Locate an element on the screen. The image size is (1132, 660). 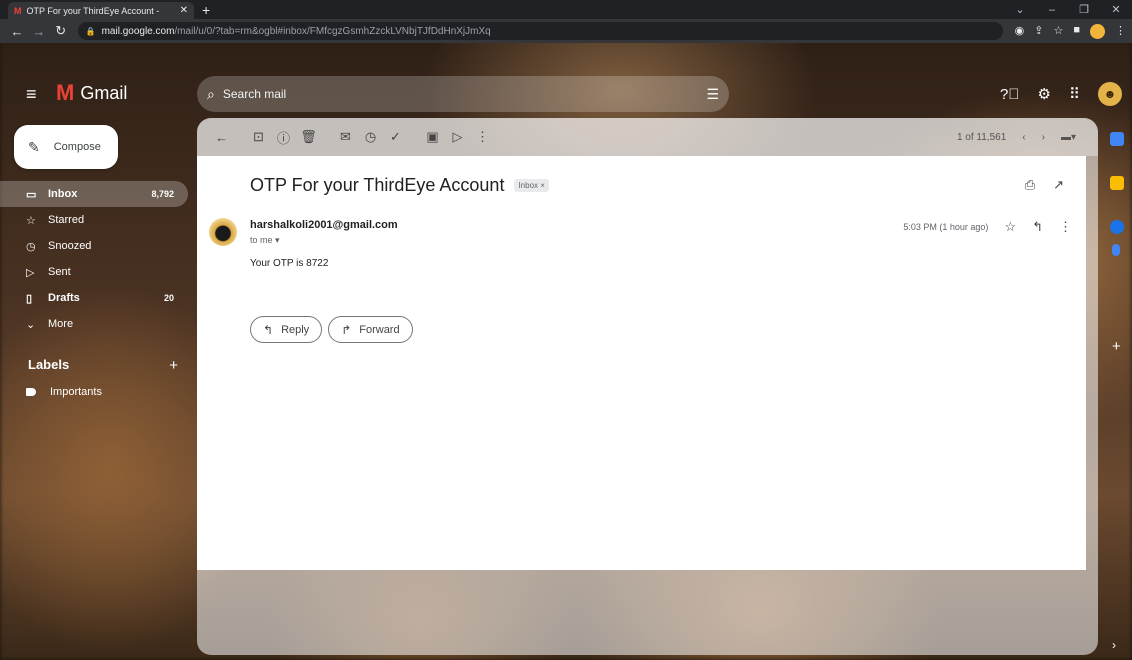
archive-icon: ⊡ is located at coordinates (258, 137).